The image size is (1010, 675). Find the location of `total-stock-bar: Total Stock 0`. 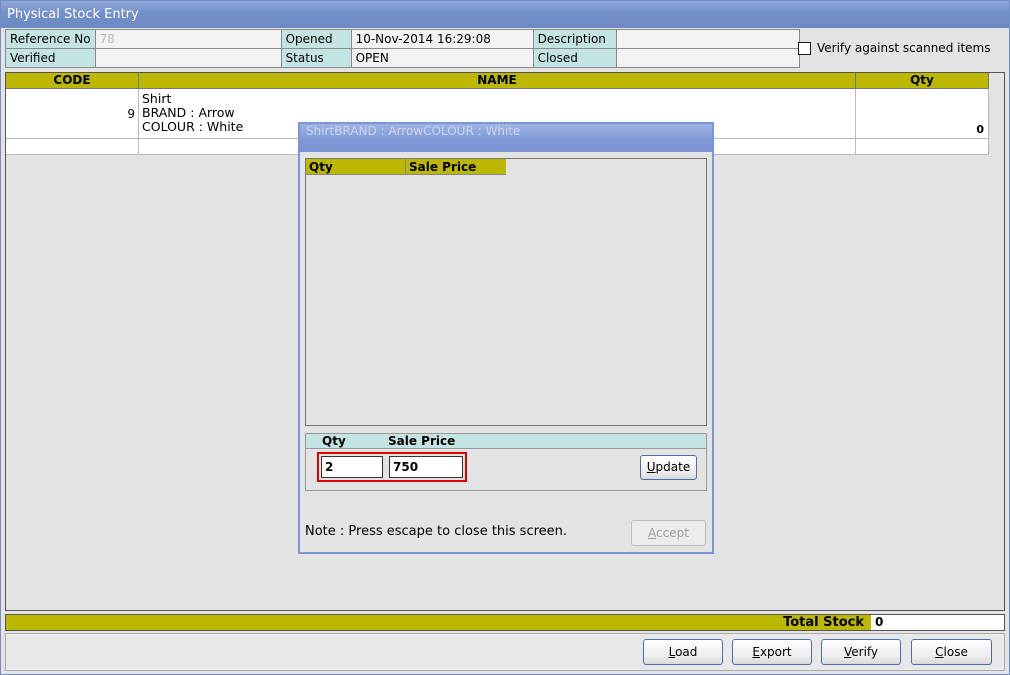

total-stock-bar: Total Stock 0 is located at coordinates (505, 622).